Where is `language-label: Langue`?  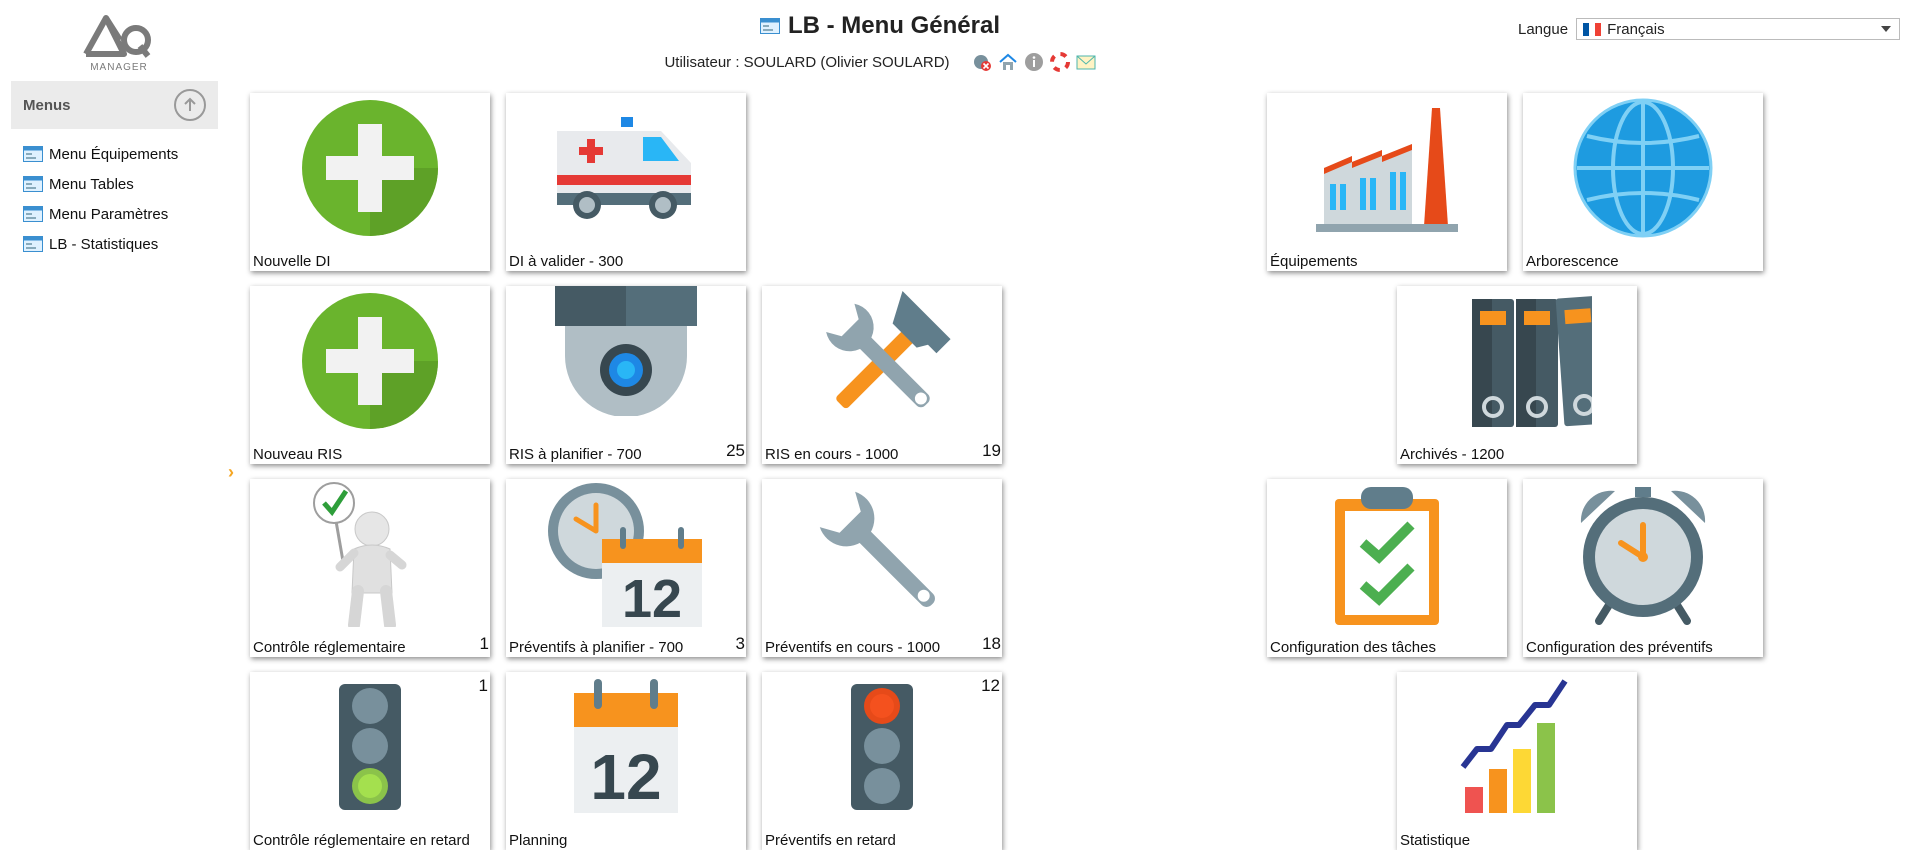 language-label: Langue is located at coordinates (1543, 29).